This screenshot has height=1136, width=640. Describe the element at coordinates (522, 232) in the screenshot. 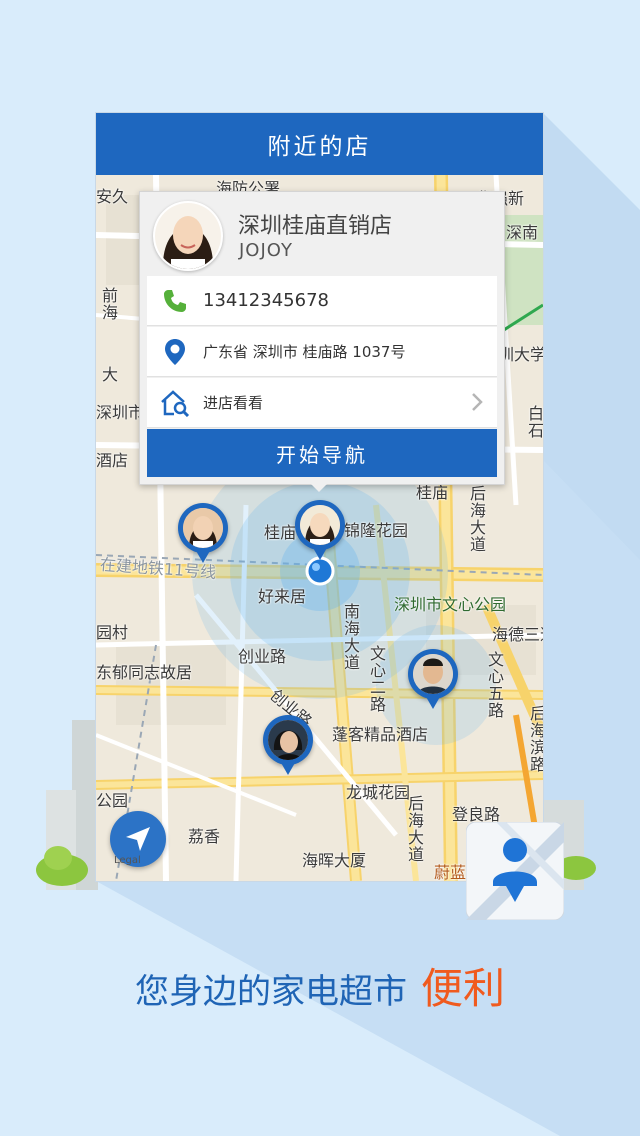

I see `map-label: 深南` at that location.